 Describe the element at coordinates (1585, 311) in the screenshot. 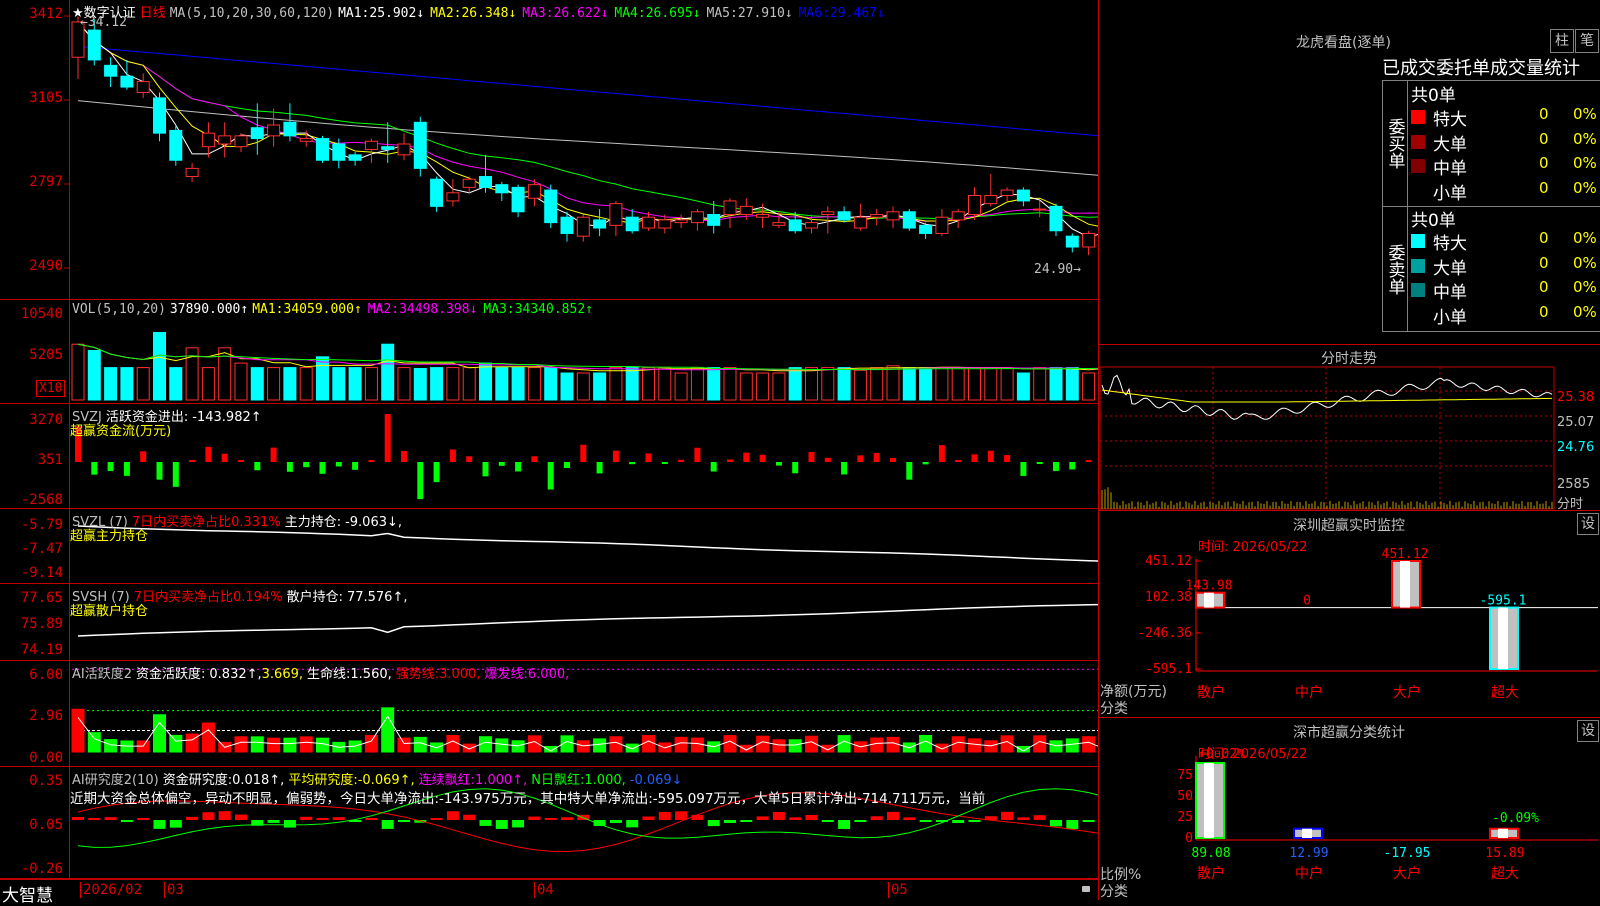

I see `order-percent: 0%` at that location.